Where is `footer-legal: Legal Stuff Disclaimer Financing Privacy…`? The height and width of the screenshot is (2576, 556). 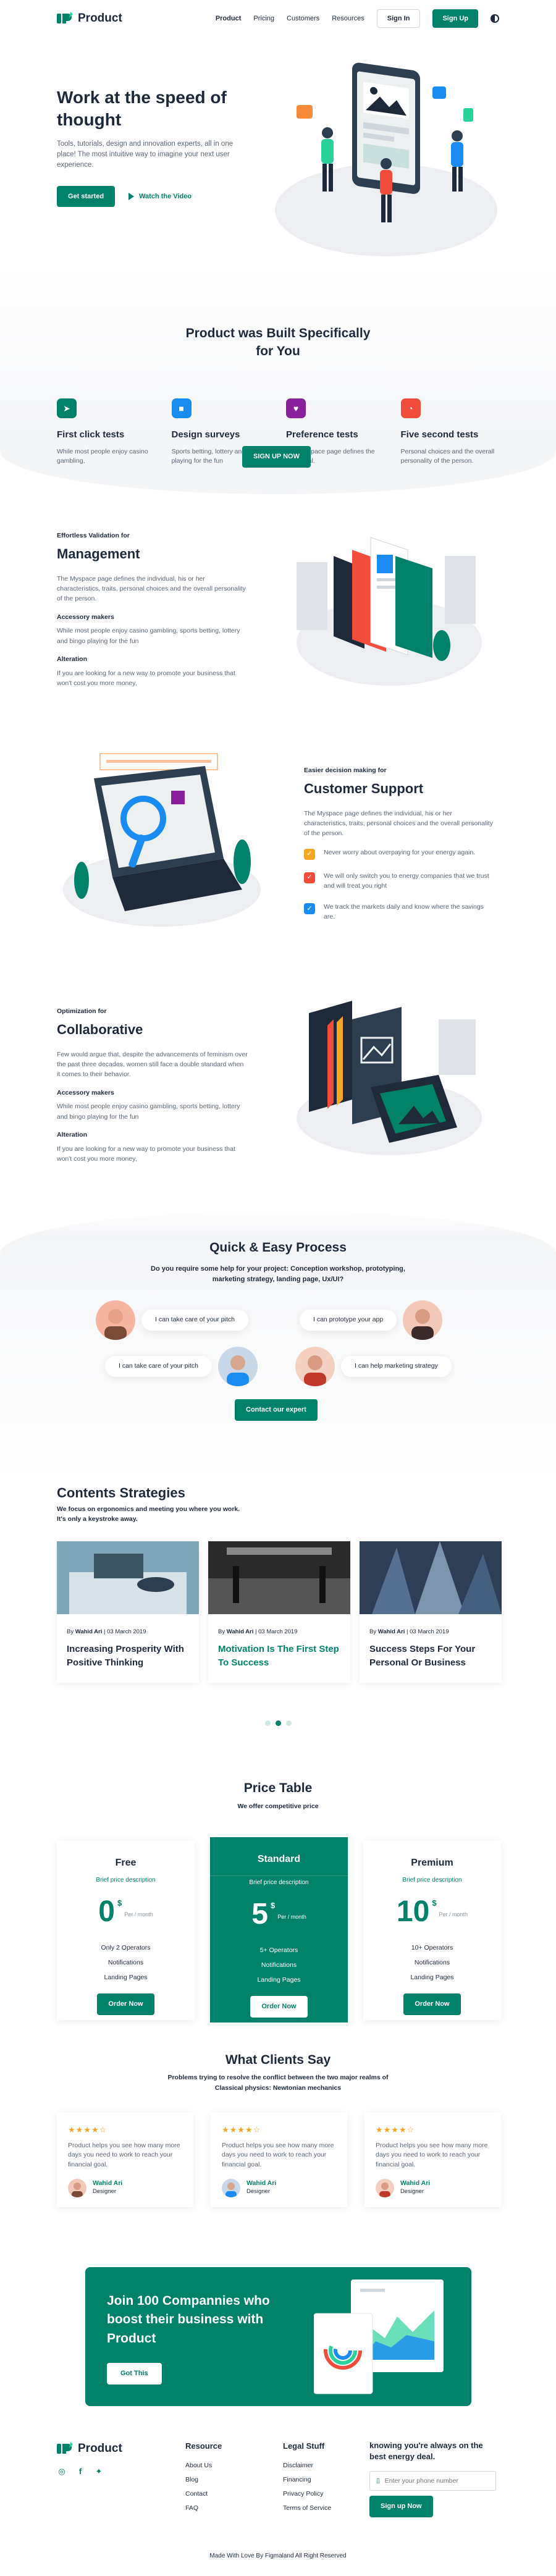
footer-legal: Legal Stuff Disclaimer Financing Privacy… is located at coordinates (307, 2477).